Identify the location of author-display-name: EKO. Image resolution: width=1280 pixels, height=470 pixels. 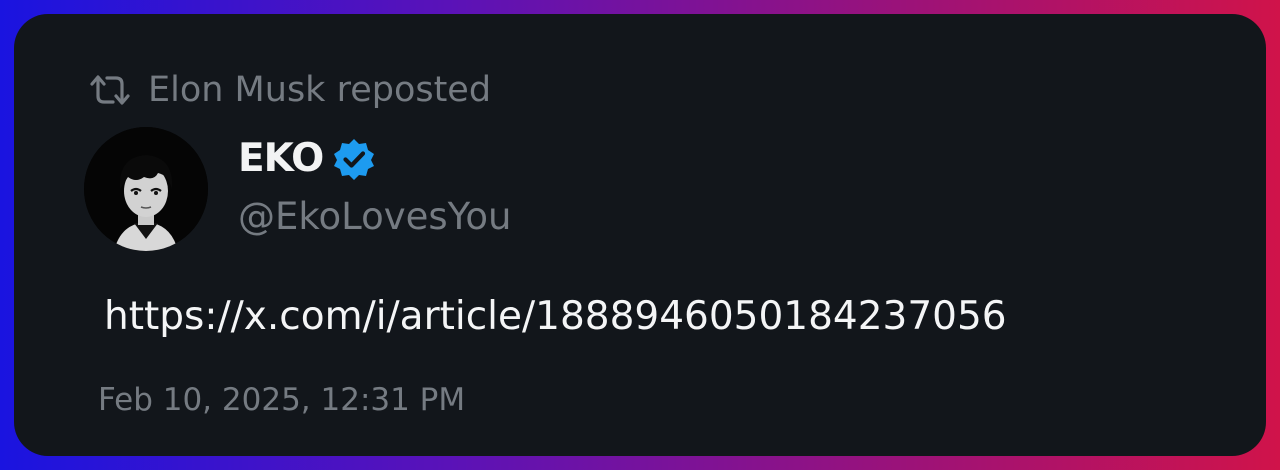
(281, 159).